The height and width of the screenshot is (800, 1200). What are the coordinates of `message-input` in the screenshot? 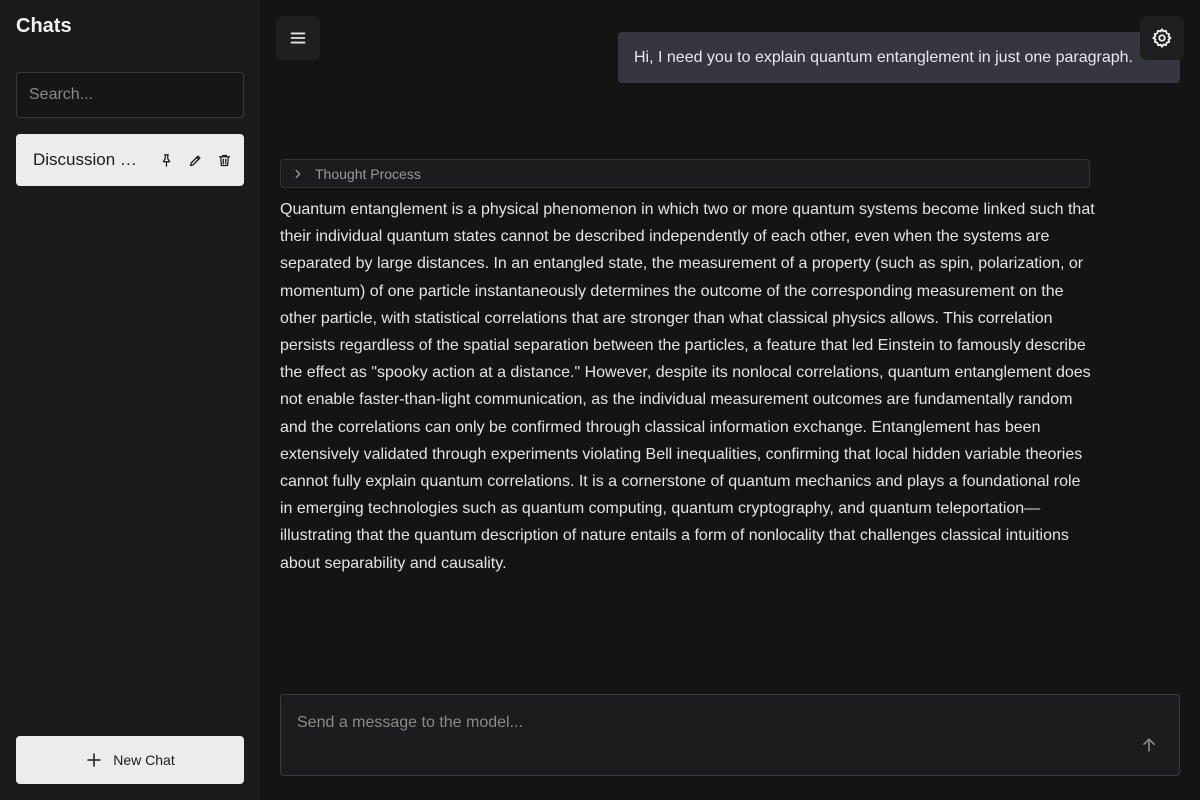 It's located at (707, 723).